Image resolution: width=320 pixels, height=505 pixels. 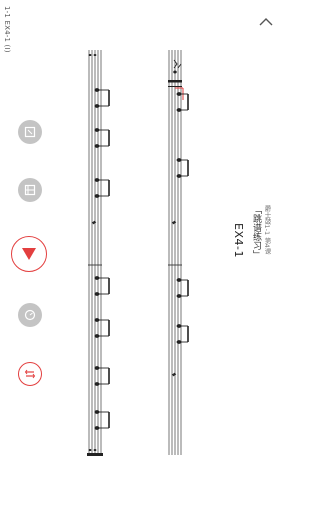 I want to click on exercise-title-block: 爵士鼓1-1 第4课 「跳谱练习」 EX4-1, so click(x=250, y=250).